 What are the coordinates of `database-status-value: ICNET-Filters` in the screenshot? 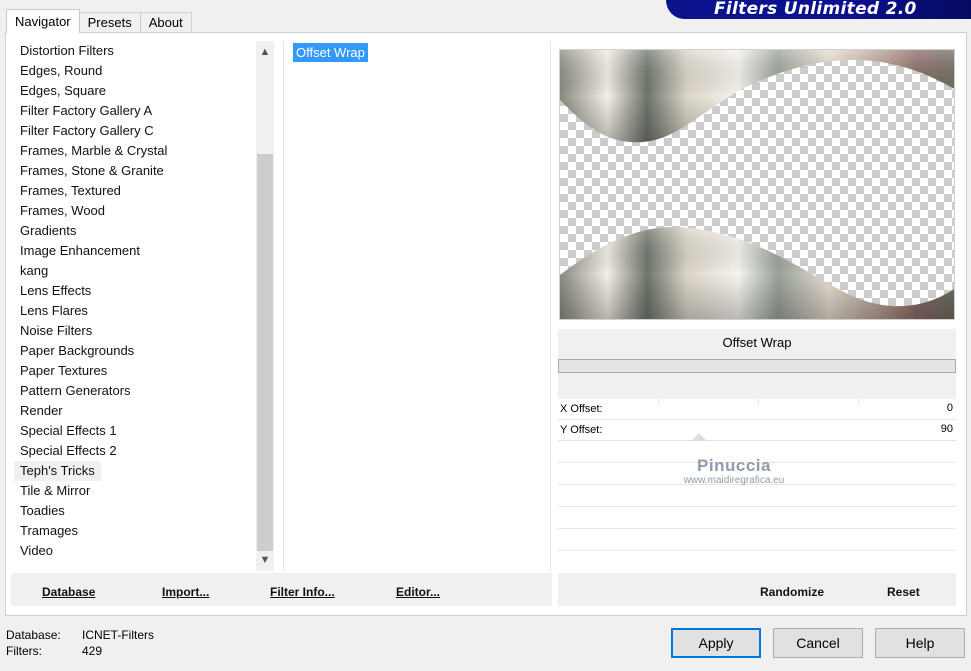 It's located at (118, 635).